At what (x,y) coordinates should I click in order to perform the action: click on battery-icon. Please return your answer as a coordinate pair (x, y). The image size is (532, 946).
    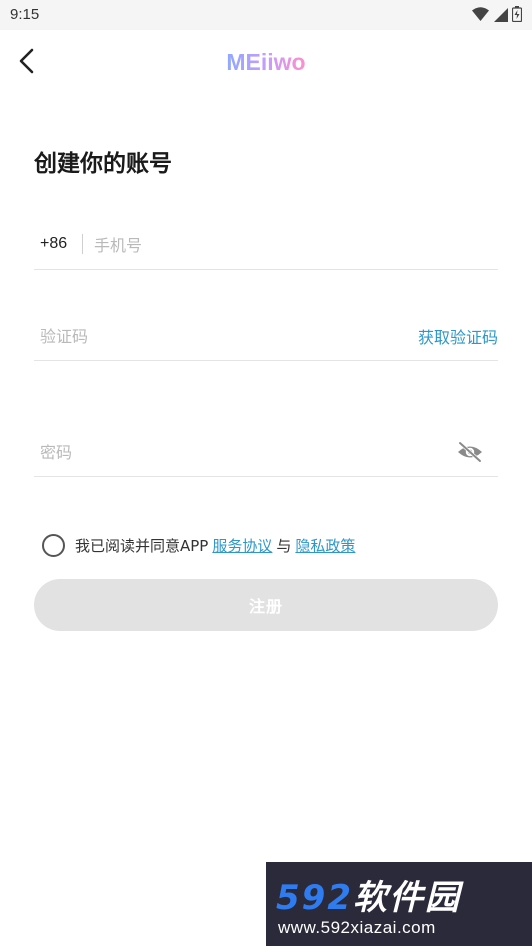
    Looking at the image, I should click on (517, 14).